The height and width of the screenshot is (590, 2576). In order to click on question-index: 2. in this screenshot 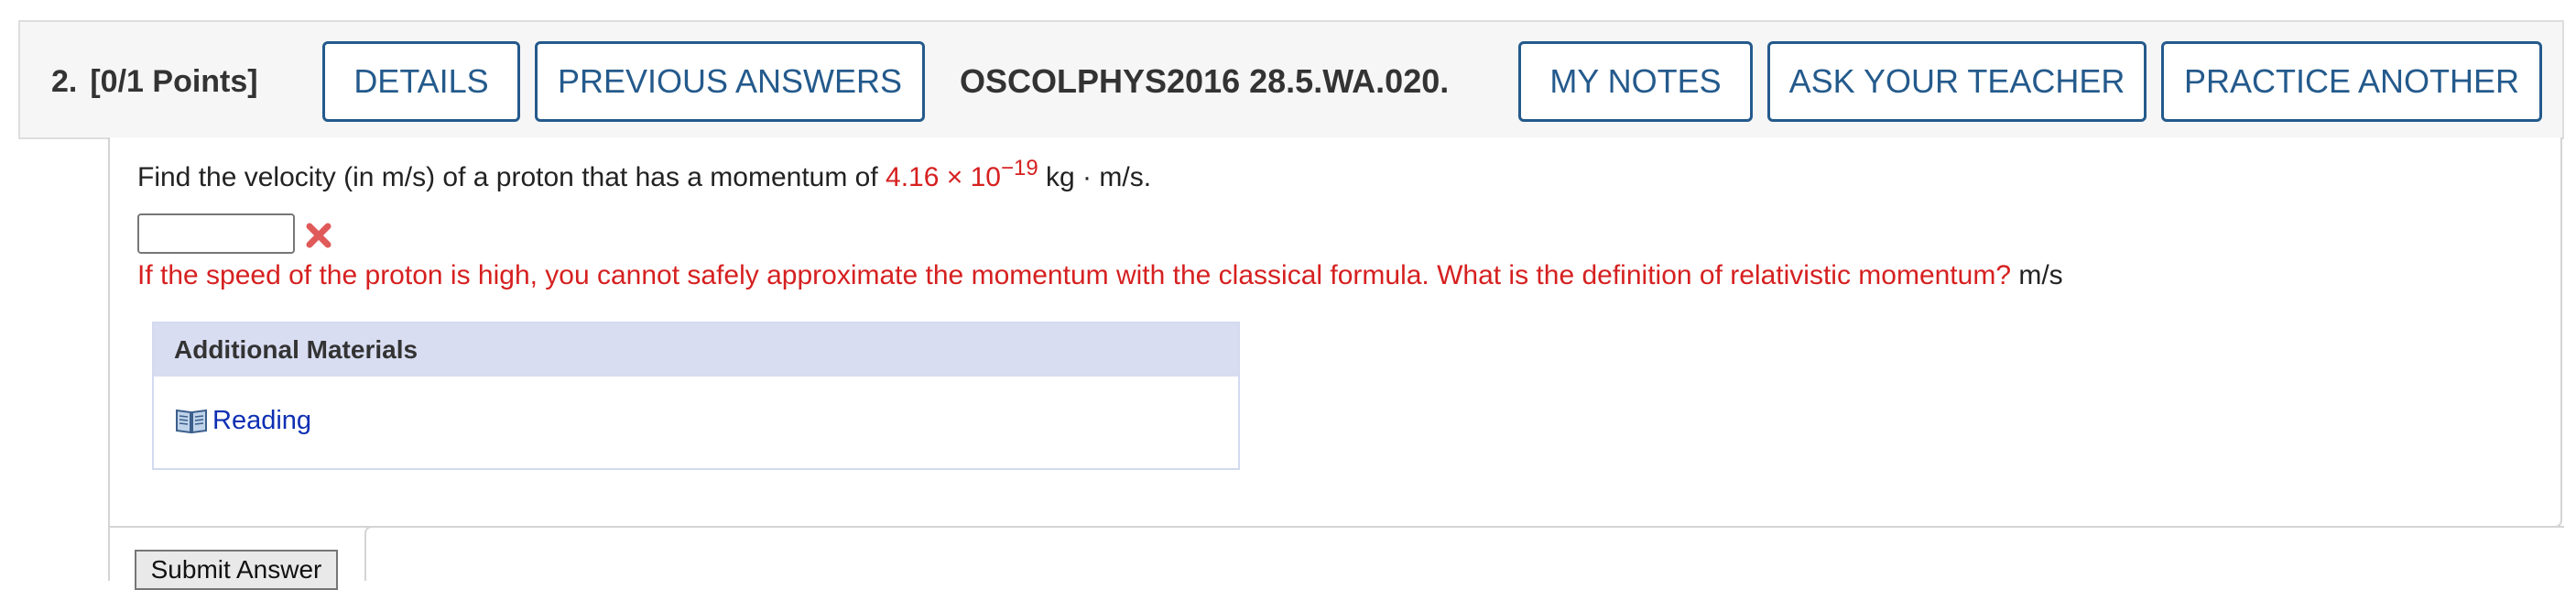, I will do `click(64, 81)`.